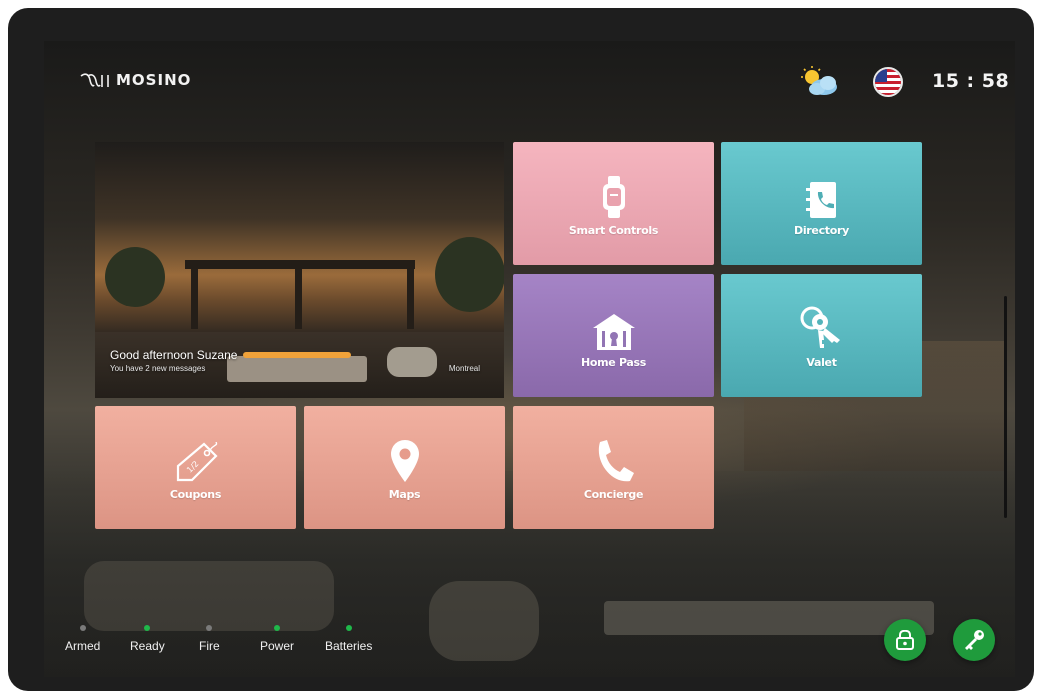  Describe the element at coordinates (94, 80) in the screenshot. I see `logo-wave-icon` at that location.